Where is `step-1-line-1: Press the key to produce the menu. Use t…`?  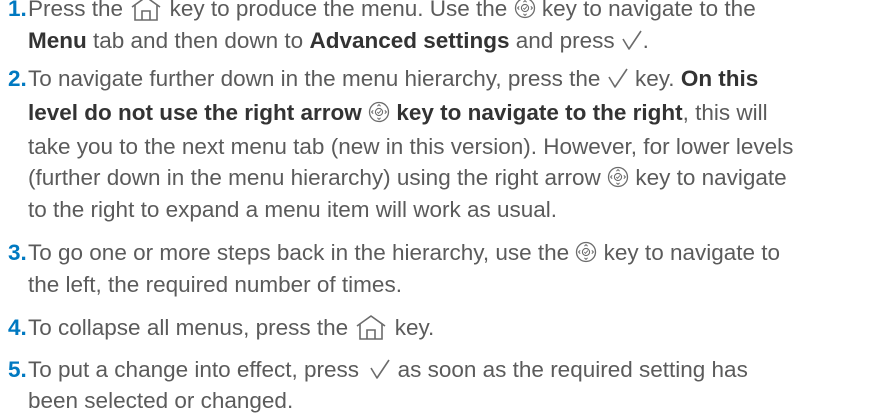 step-1-line-1: Press the key to produce the menu. Use t… is located at coordinates (454, 12).